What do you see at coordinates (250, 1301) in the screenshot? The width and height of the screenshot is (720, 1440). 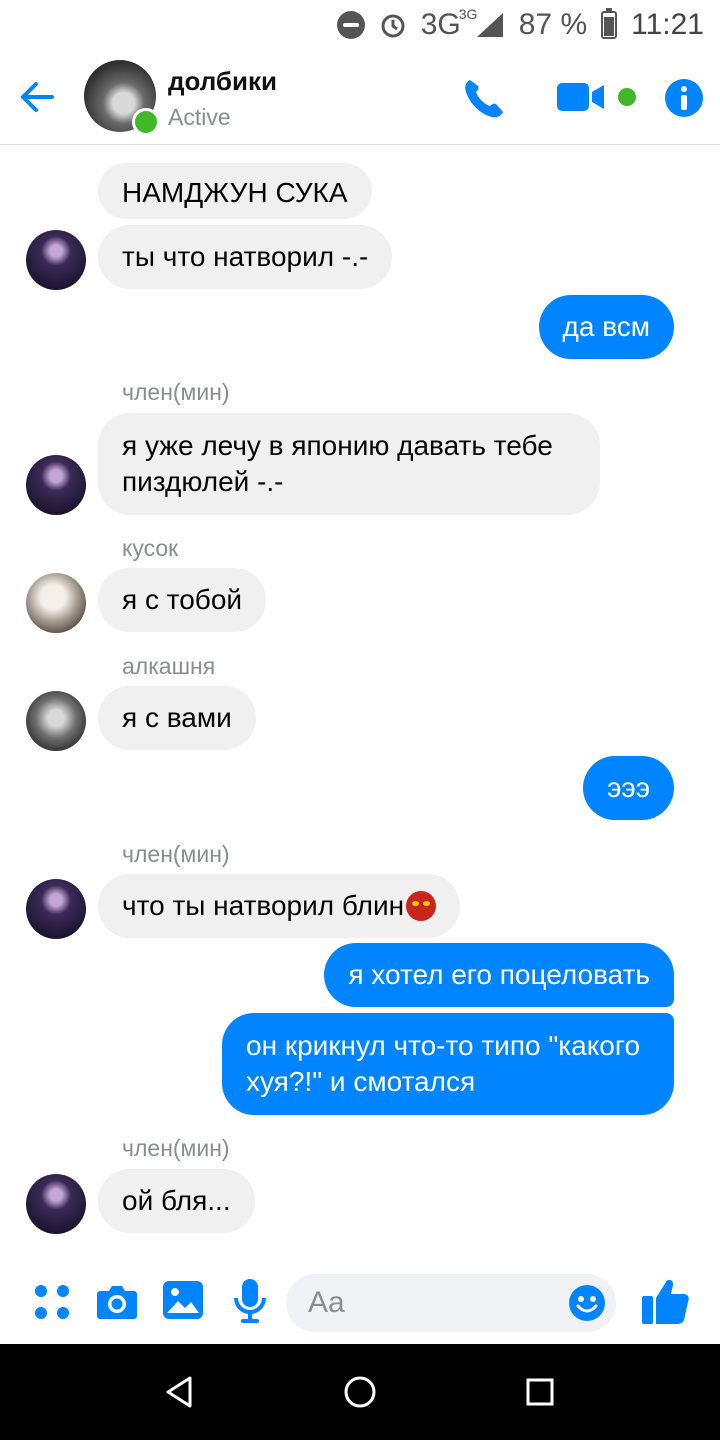 I see `microphone-icon` at bounding box center [250, 1301].